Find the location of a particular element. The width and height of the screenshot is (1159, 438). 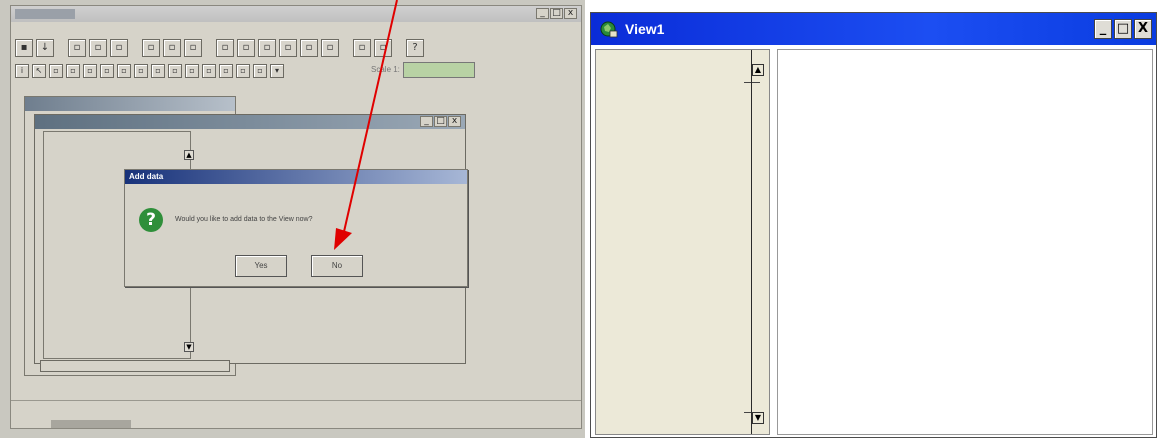

app-menu-bar is located at coordinates (85, 30).